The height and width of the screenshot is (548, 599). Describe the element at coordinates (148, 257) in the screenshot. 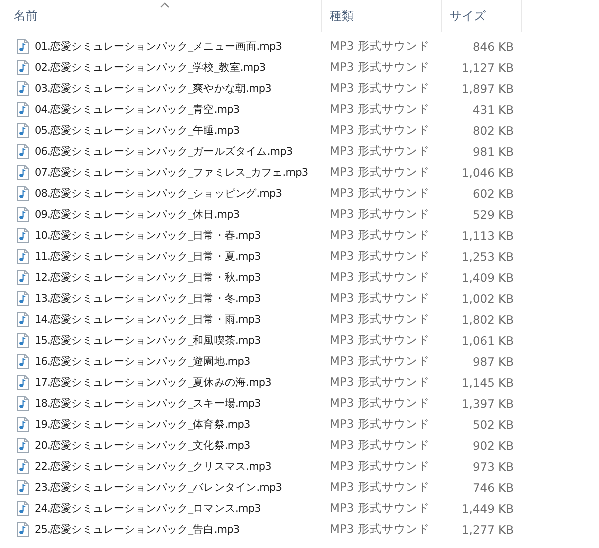

I see `file-name: 11.恋愛シミュレーションパック_日常・夏.mp3` at that location.